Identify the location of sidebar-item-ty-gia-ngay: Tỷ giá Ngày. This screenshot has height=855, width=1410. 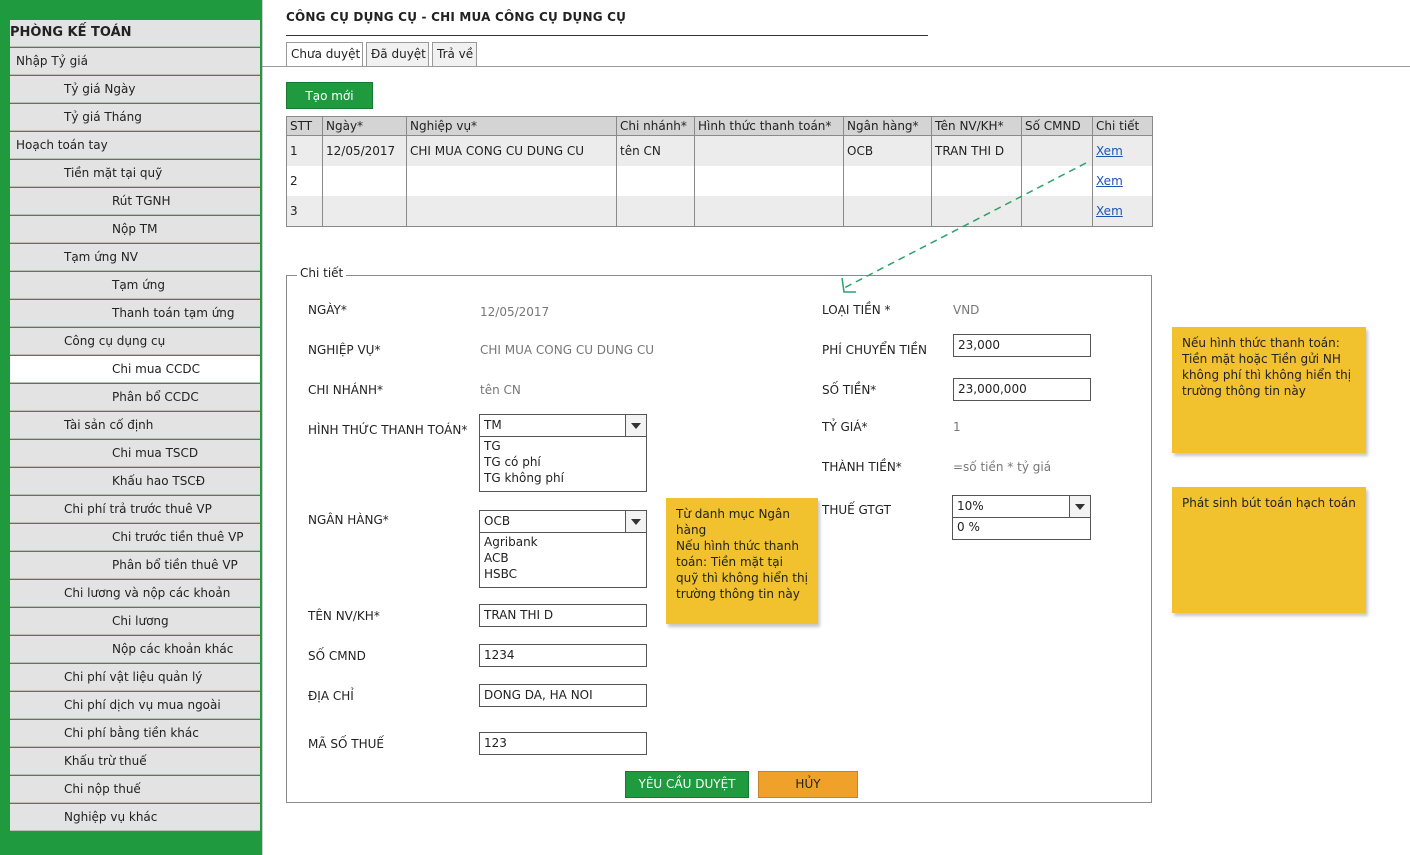
(135, 89).